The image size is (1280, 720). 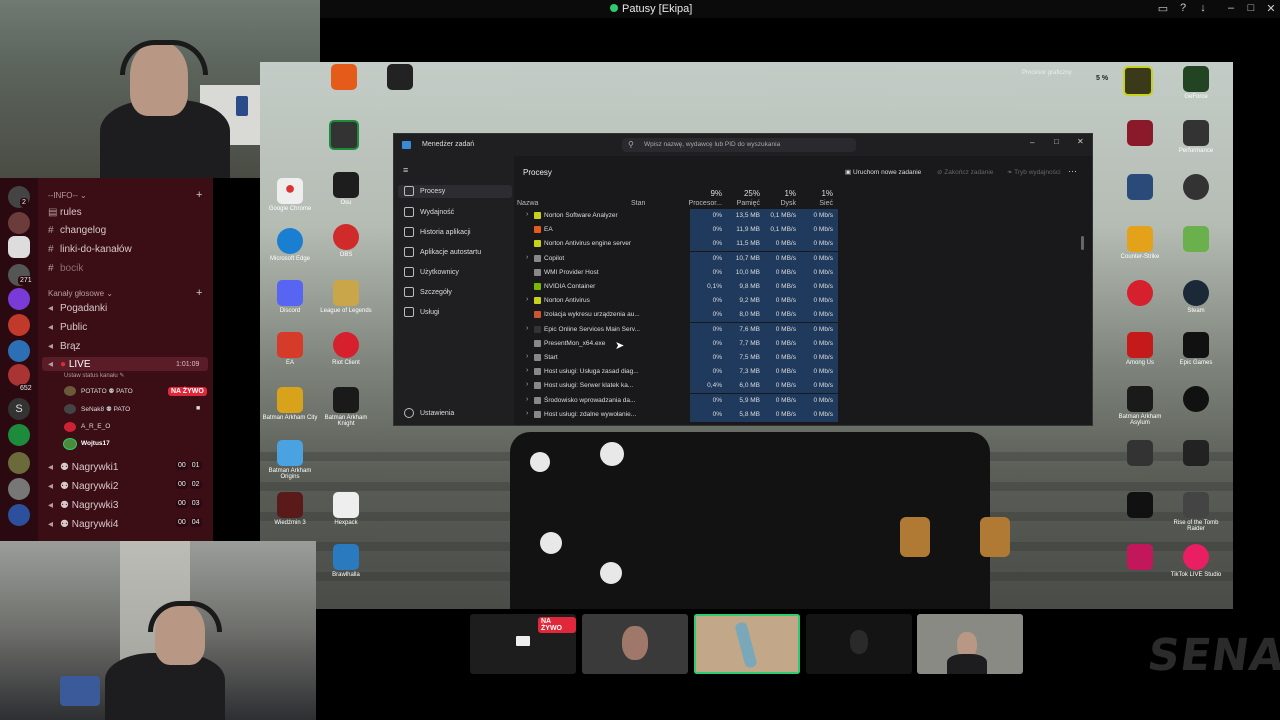 I want to click on channel-changelog: # changelog, so click(x=77, y=230).